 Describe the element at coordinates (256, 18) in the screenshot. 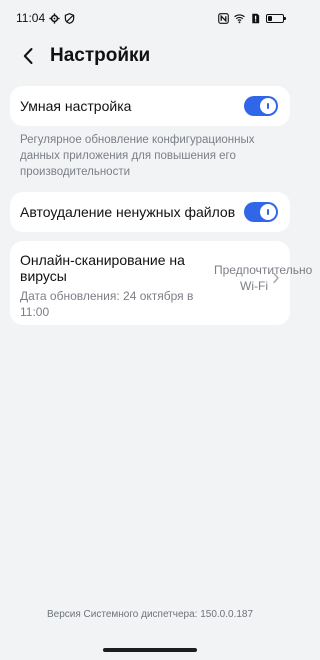

I see `sim-card-icon` at that location.